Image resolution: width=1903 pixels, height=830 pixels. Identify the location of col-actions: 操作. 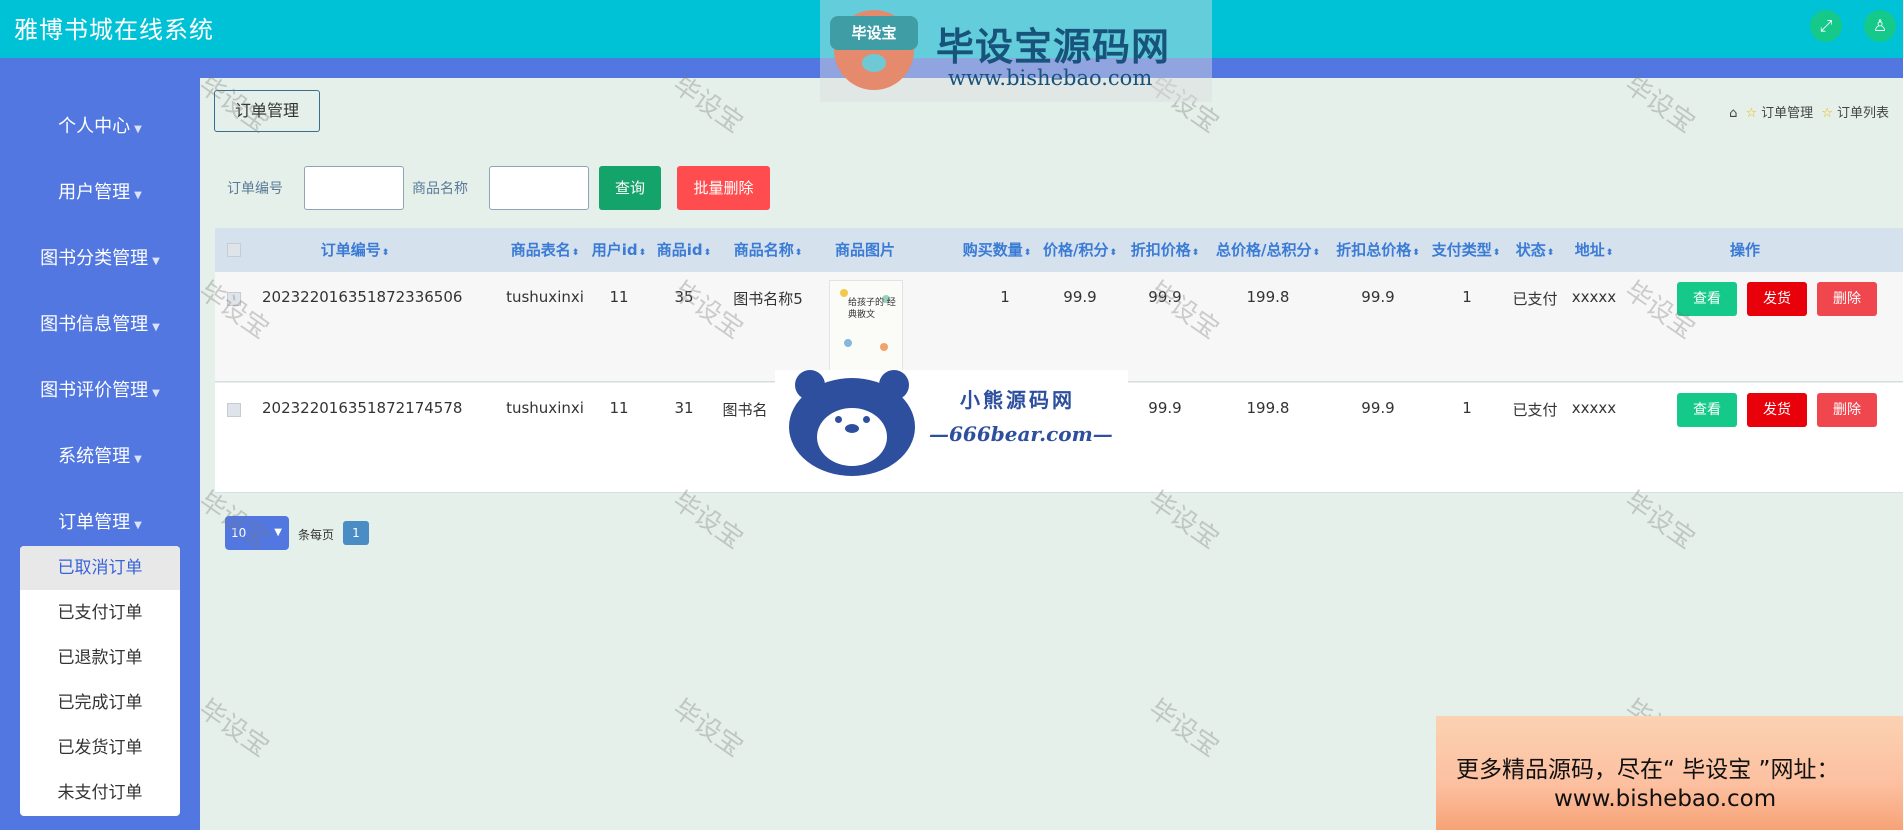
(1744, 250).